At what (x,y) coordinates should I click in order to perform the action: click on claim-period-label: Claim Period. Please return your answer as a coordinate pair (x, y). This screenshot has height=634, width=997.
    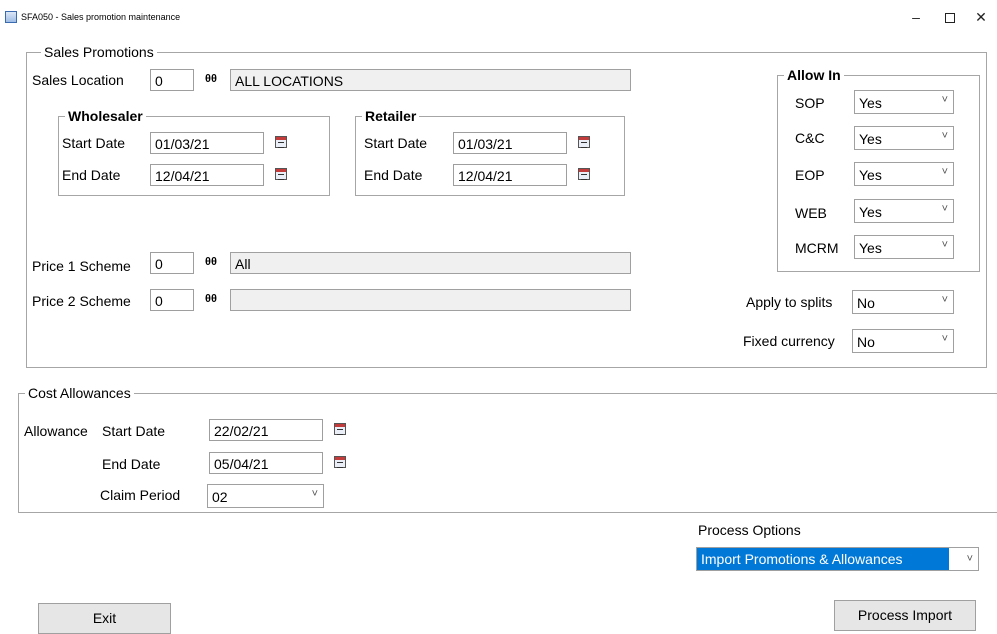
    Looking at the image, I should click on (140, 495).